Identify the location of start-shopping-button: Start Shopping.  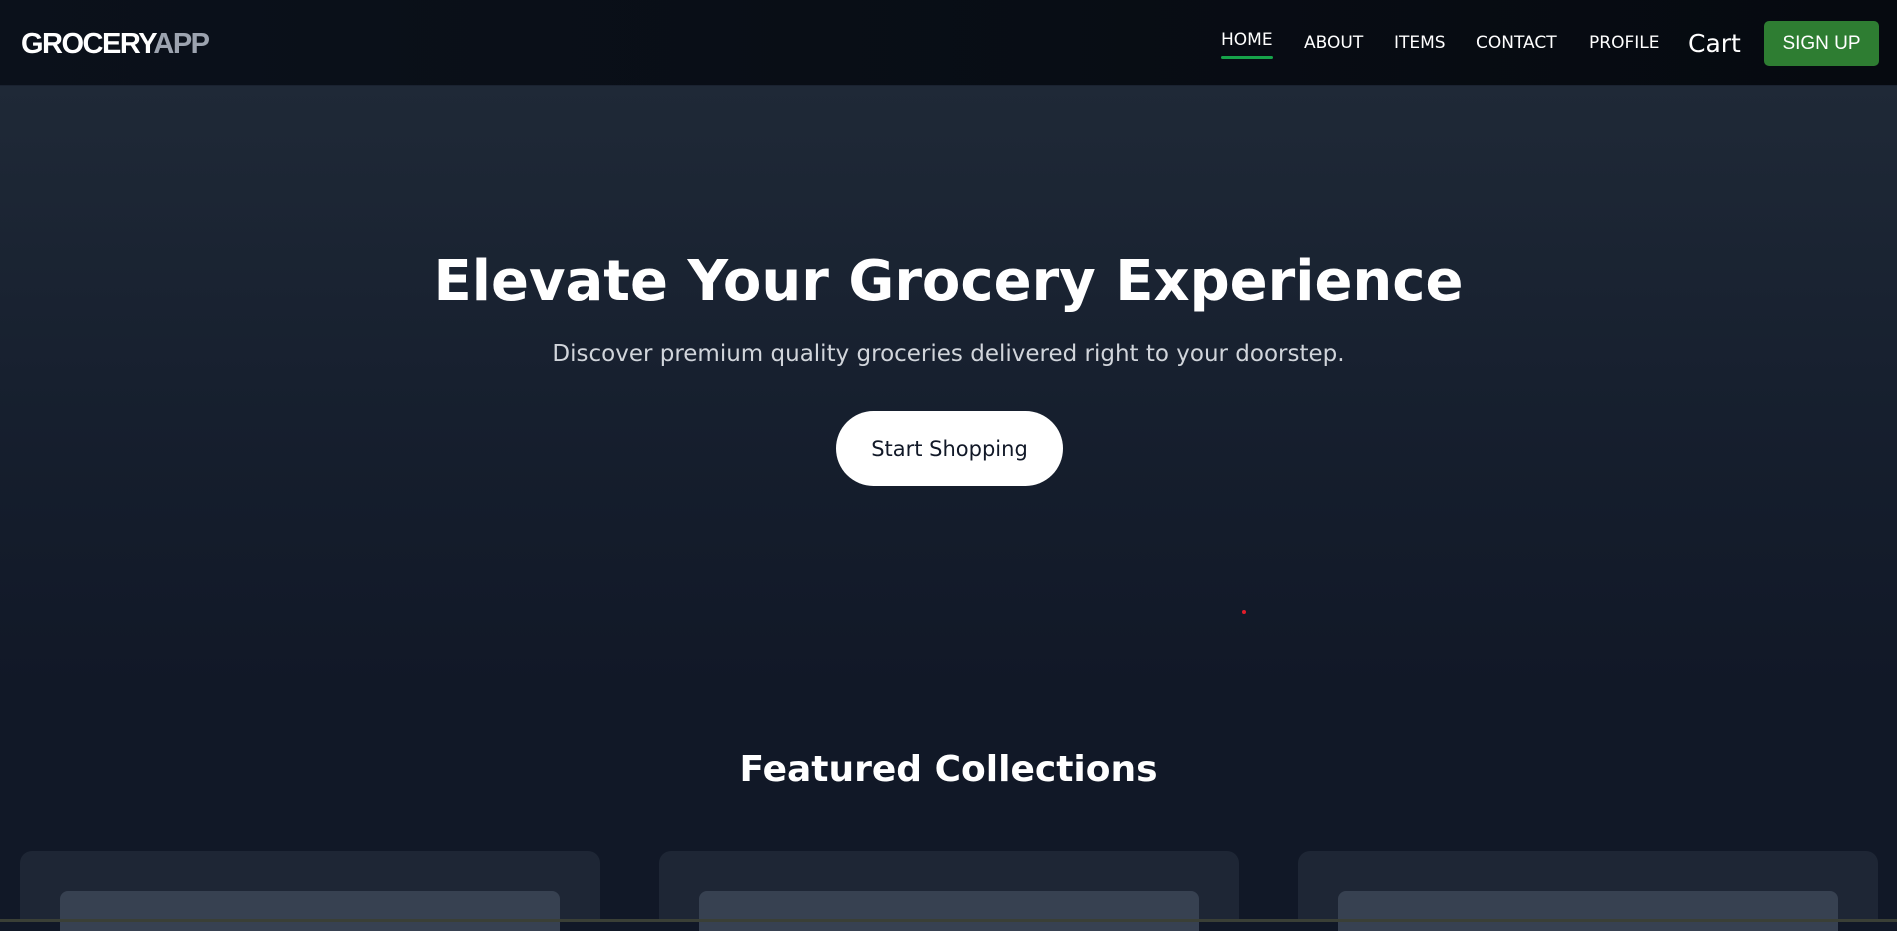
(949, 448).